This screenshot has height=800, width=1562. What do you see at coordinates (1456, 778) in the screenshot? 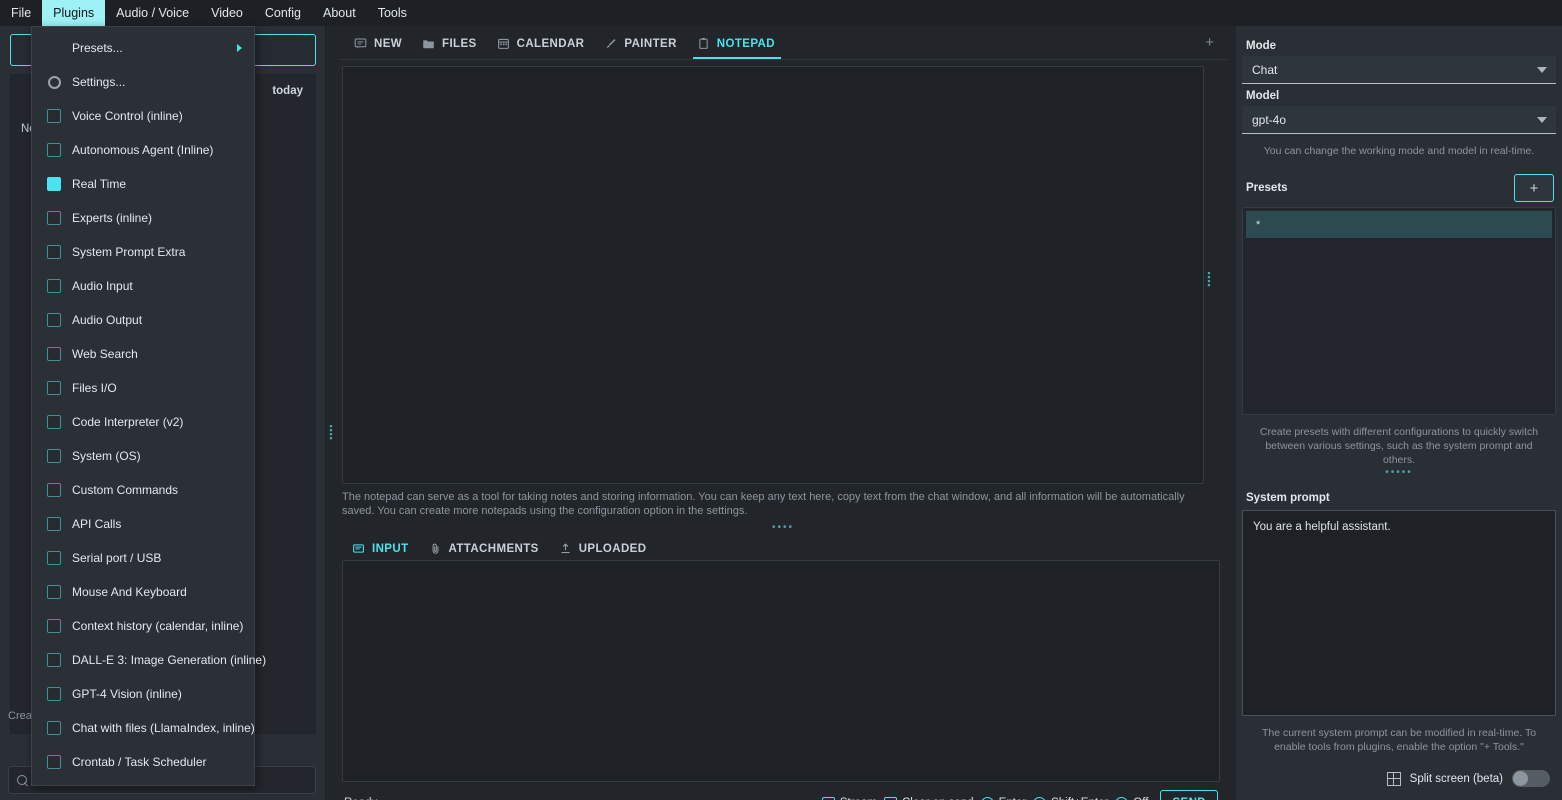
I see `split-screen-label: Split screen (beta)` at bounding box center [1456, 778].